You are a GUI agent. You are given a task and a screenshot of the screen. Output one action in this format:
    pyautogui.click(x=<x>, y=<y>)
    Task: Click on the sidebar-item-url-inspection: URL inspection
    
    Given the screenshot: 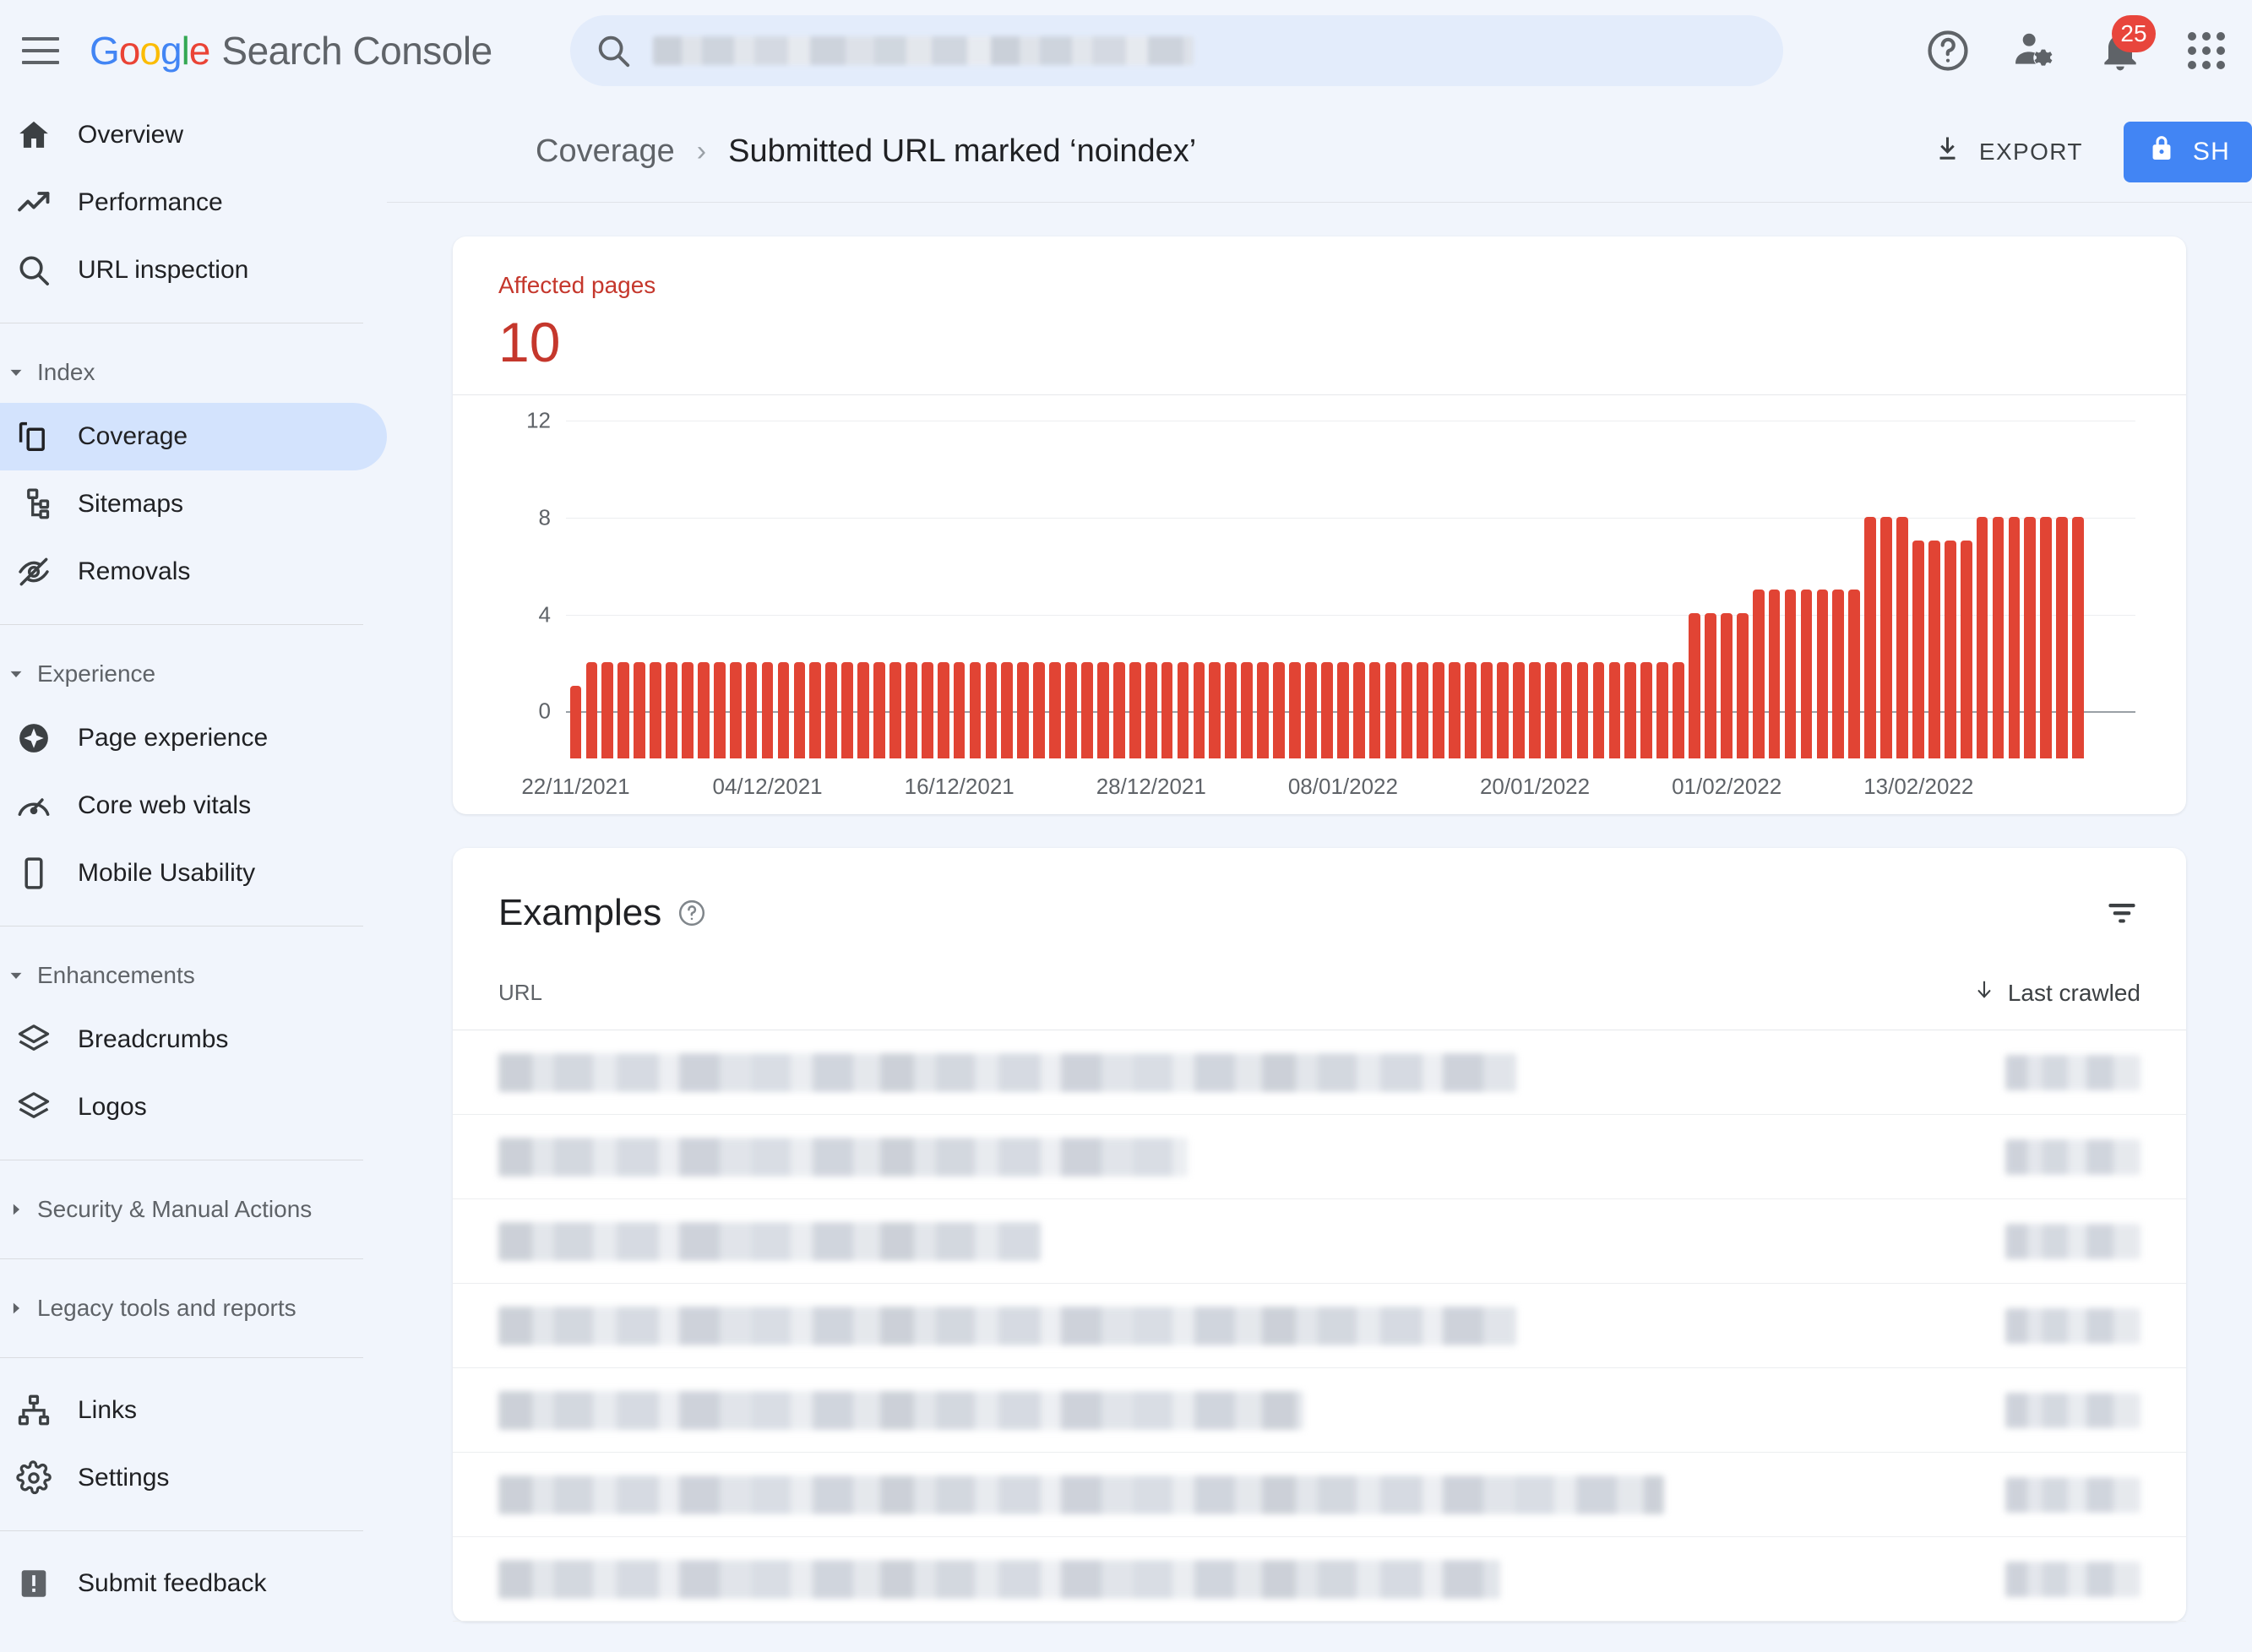 What is the action you would take?
    pyautogui.click(x=193, y=270)
    